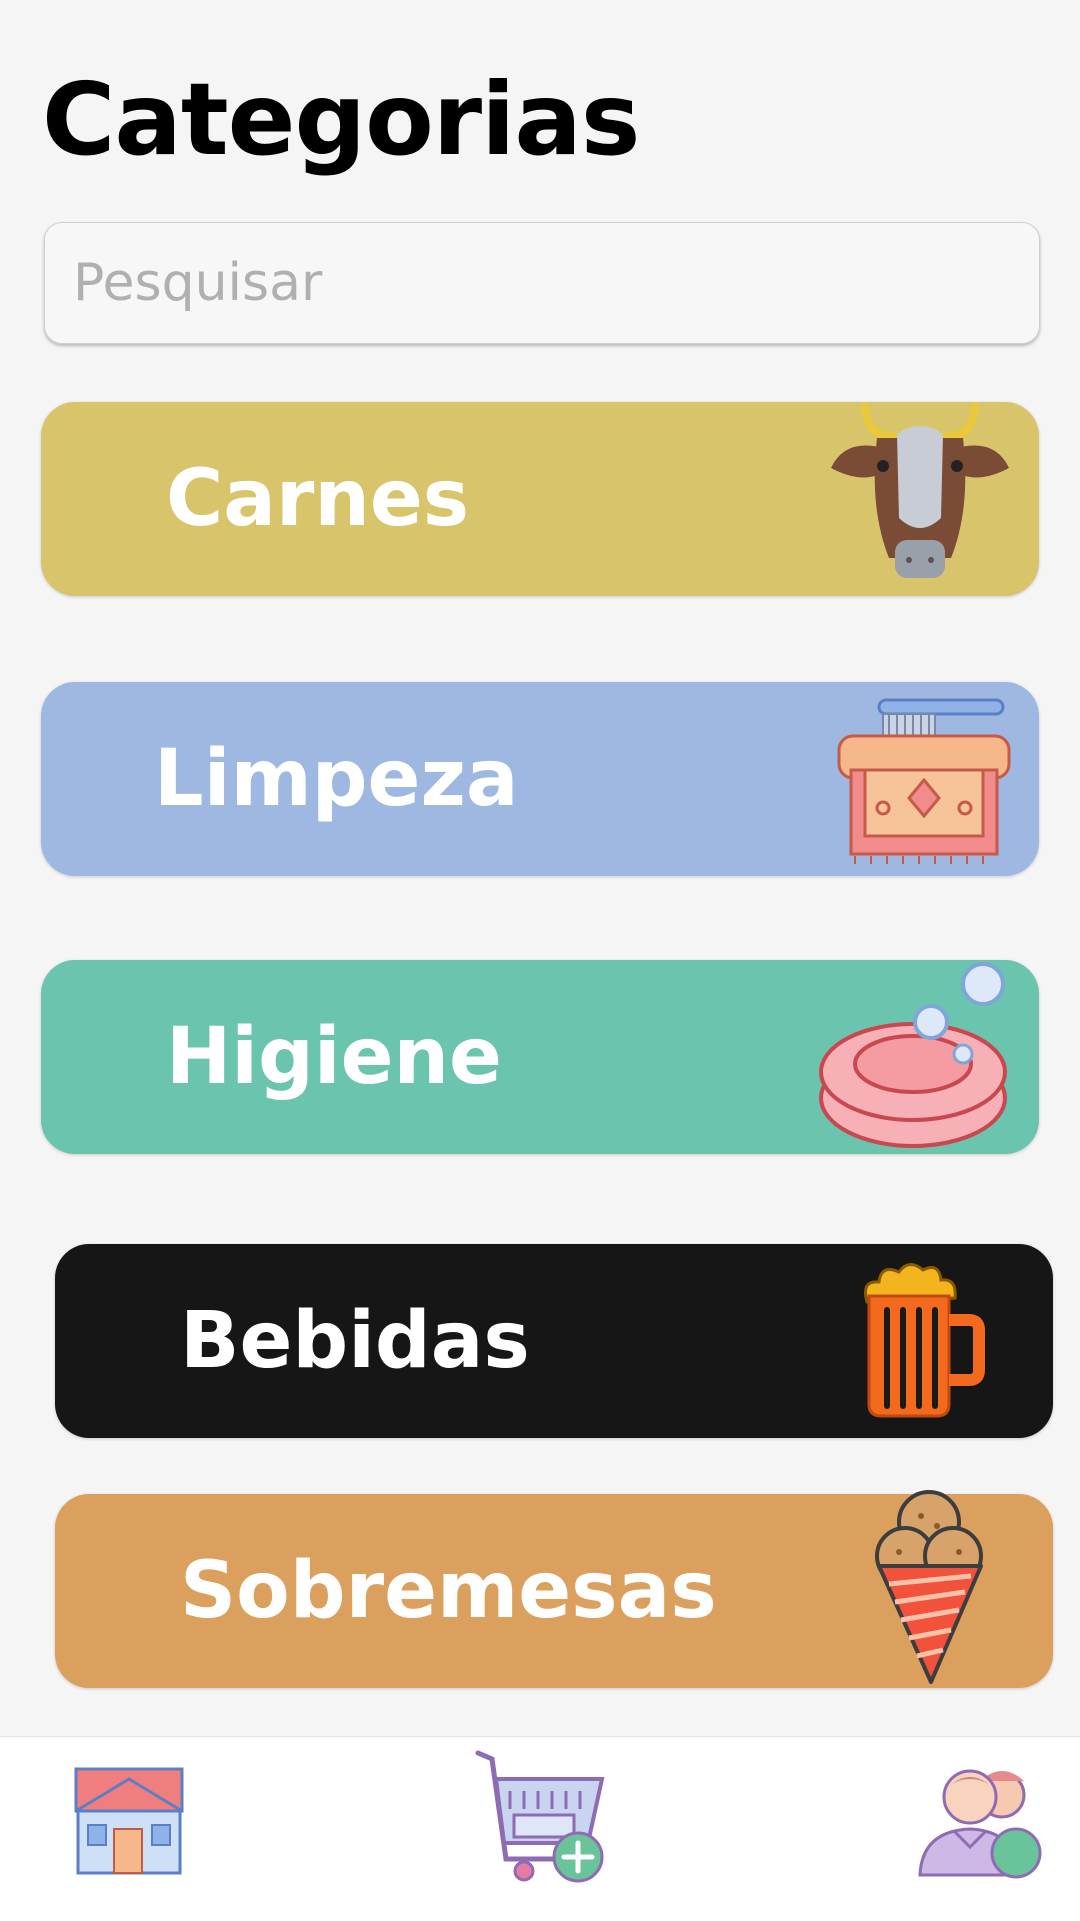 The width and height of the screenshot is (1080, 1921). I want to click on category-card-carnes: Carnes, so click(540, 499).